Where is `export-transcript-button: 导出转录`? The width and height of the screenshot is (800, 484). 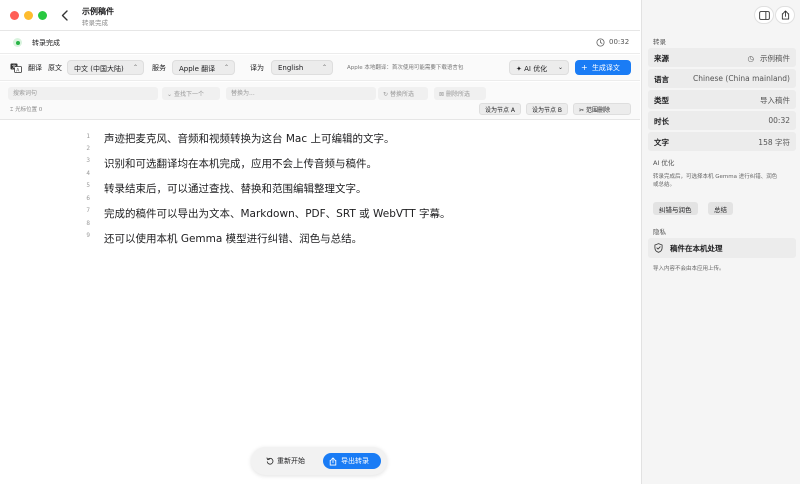
export-transcript-button: 导出转录 is located at coordinates (352, 461).